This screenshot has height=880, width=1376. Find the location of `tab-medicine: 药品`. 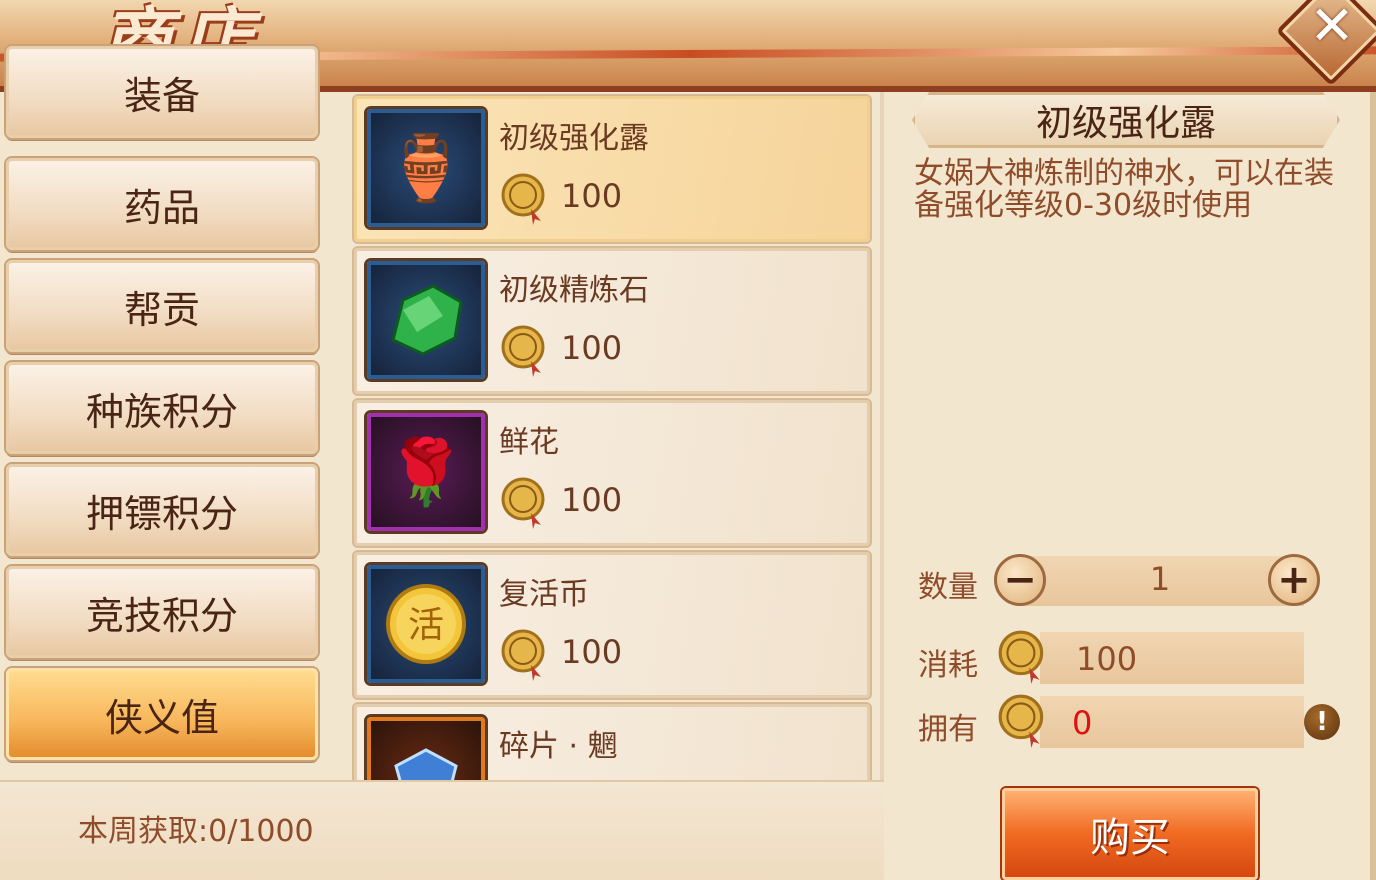

tab-medicine: 药品 is located at coordinates (162, 204).